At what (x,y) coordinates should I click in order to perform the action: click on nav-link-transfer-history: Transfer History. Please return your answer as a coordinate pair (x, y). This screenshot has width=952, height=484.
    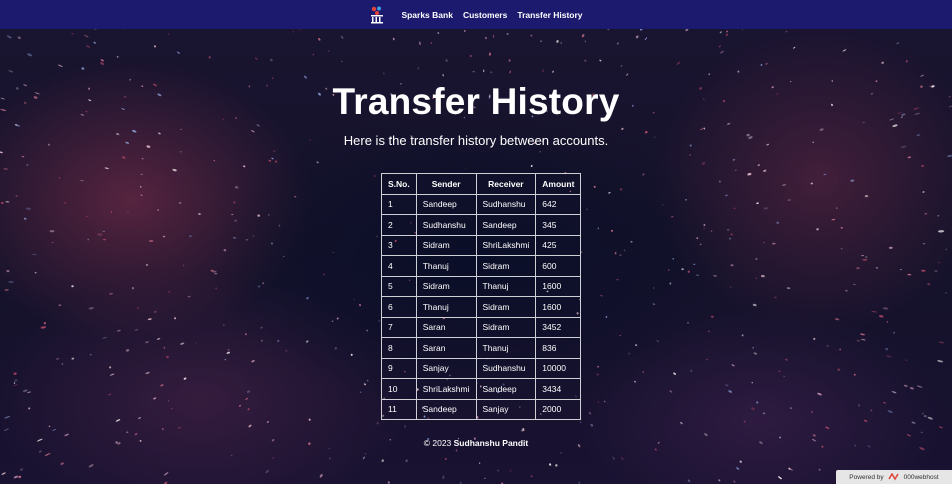
    Looking at the image, I should click on (549, 15).